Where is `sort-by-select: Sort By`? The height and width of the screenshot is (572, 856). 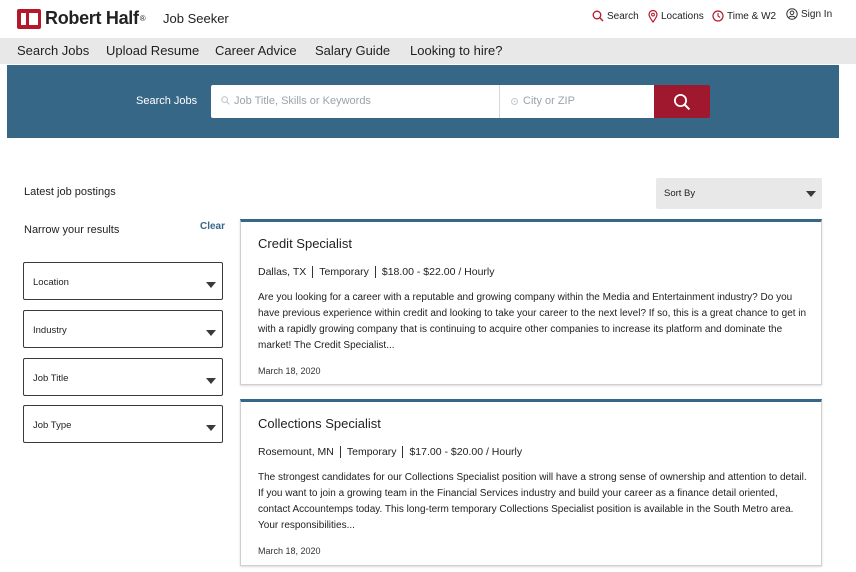 sort-by-select: Sort By is located at coordinates (739, 193).